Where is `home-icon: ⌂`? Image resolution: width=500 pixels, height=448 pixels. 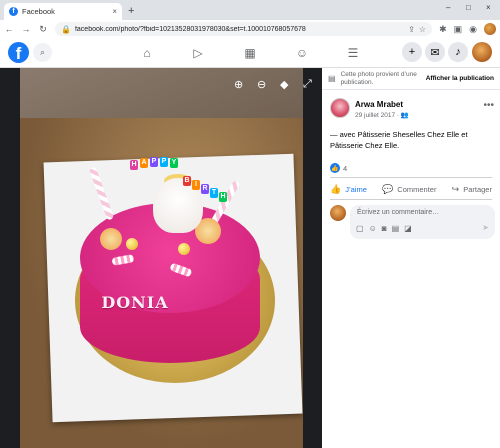 home-icon: ⌂ is located at coordinates (147, 53).